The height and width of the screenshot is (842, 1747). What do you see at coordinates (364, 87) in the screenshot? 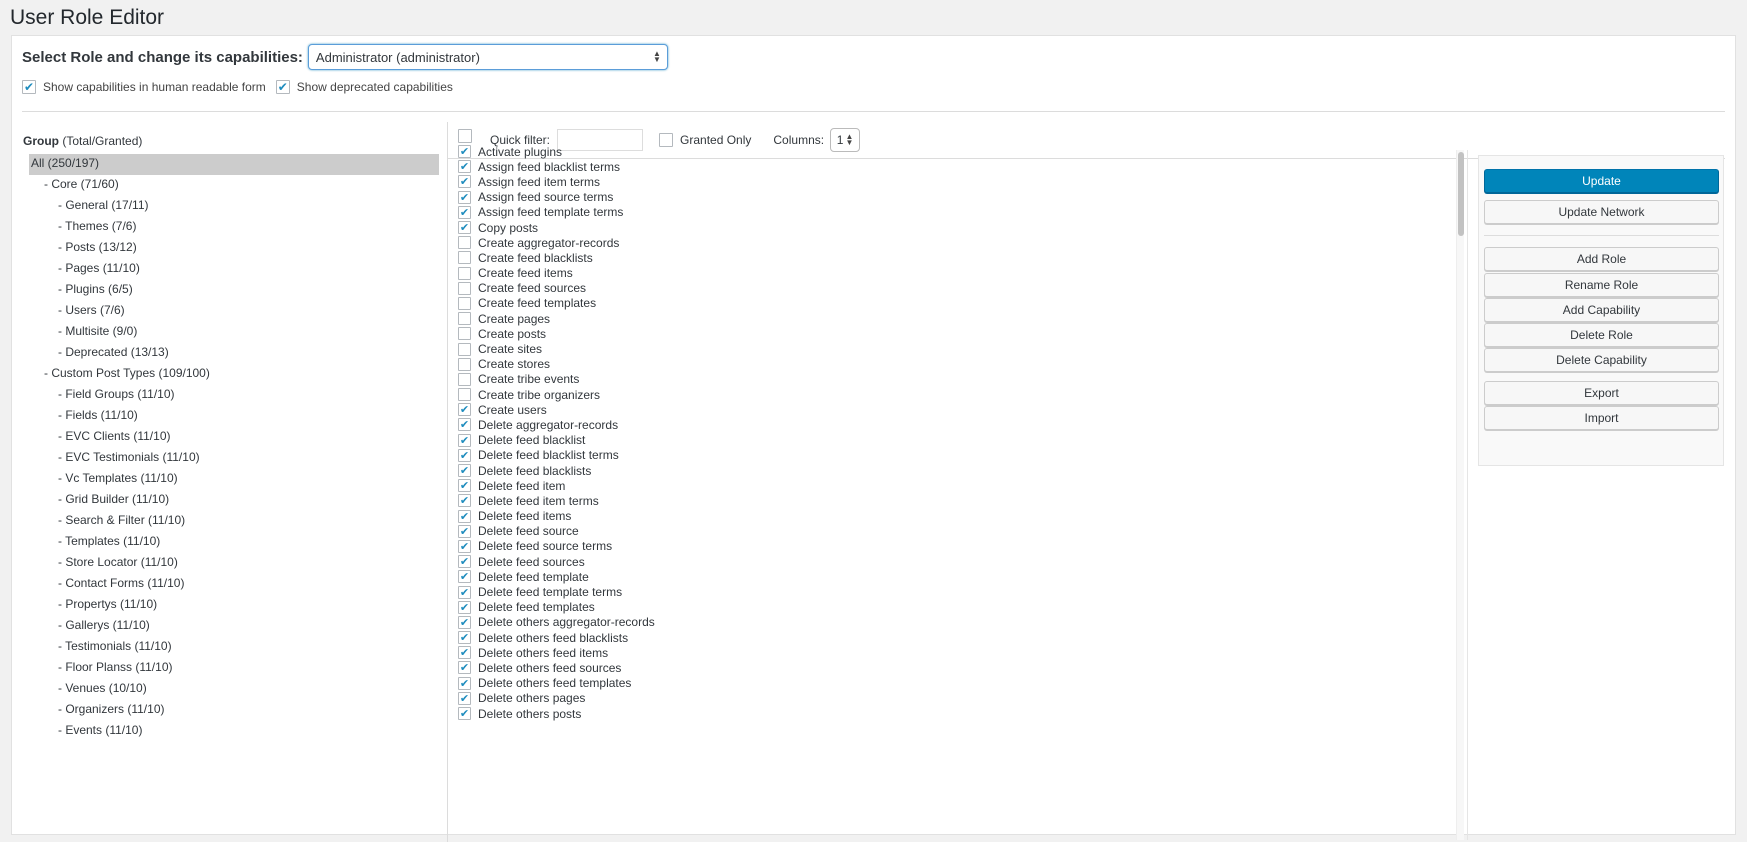
I see `deprecated-option: Show deprecated capabilities` at bounding box center [364, 87].